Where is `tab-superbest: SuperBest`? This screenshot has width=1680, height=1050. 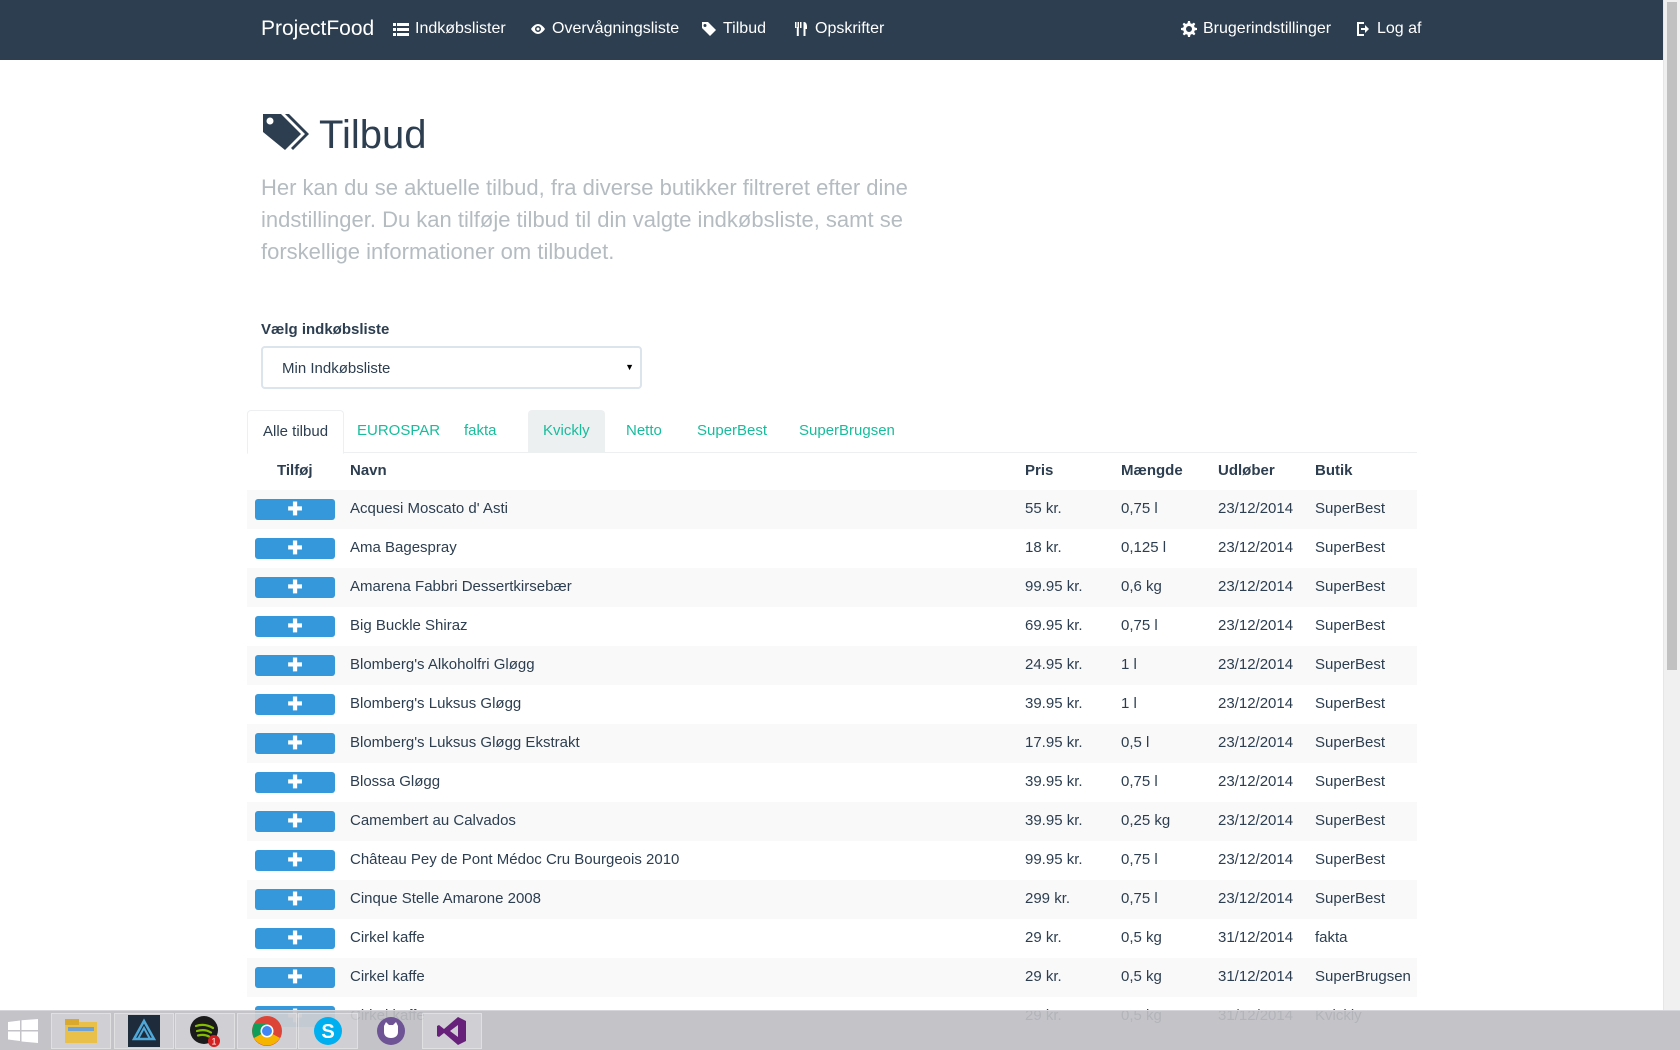
tab-superbest: SuperBest is located at coordinates (732, 431).